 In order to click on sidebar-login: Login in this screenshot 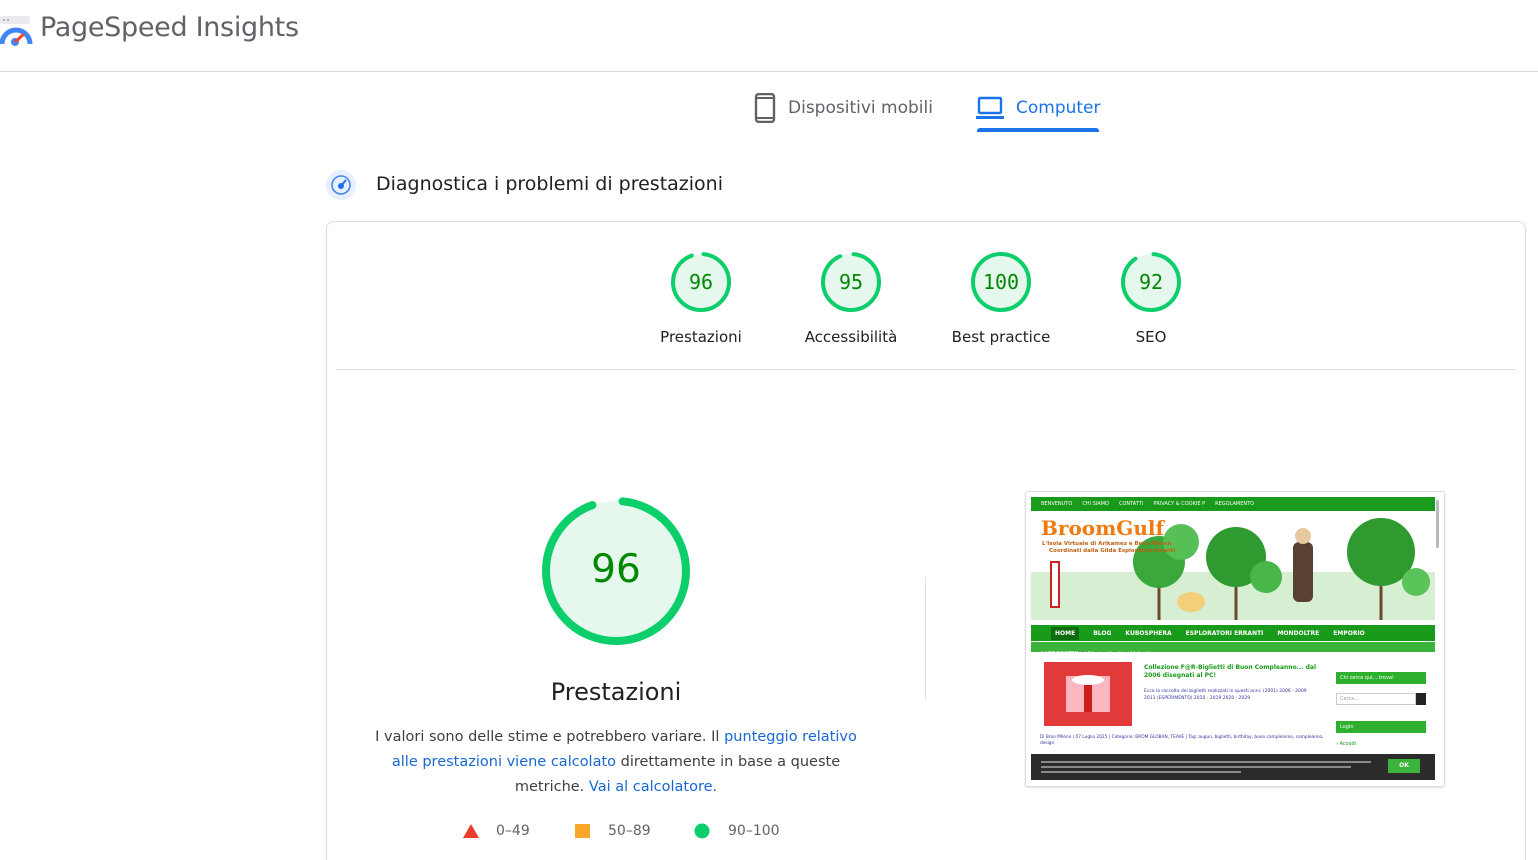, I will do `click(1381, 727)`.